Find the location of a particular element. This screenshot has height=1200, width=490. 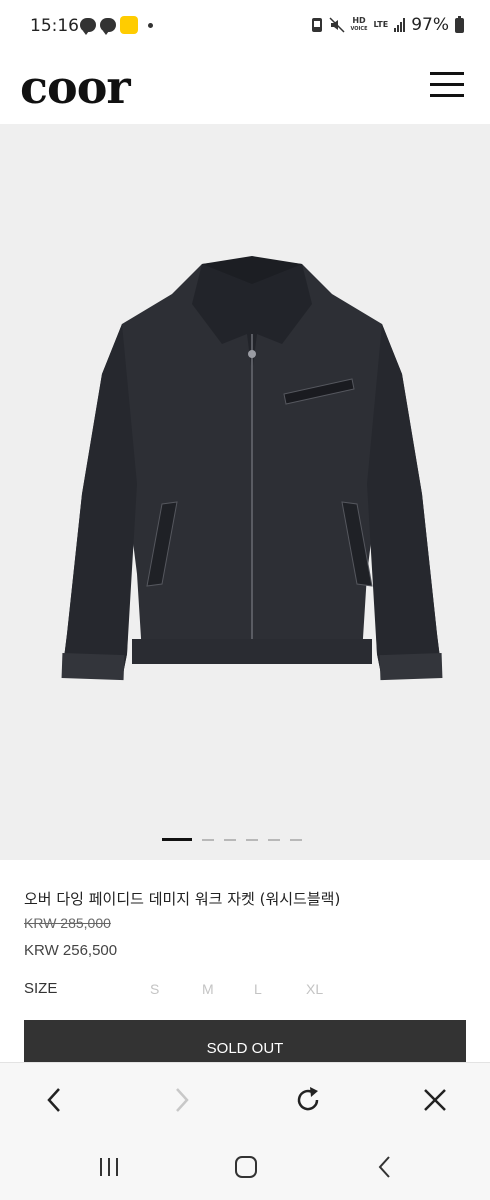

browser-toolbar is located at coordinates (245, 1098).